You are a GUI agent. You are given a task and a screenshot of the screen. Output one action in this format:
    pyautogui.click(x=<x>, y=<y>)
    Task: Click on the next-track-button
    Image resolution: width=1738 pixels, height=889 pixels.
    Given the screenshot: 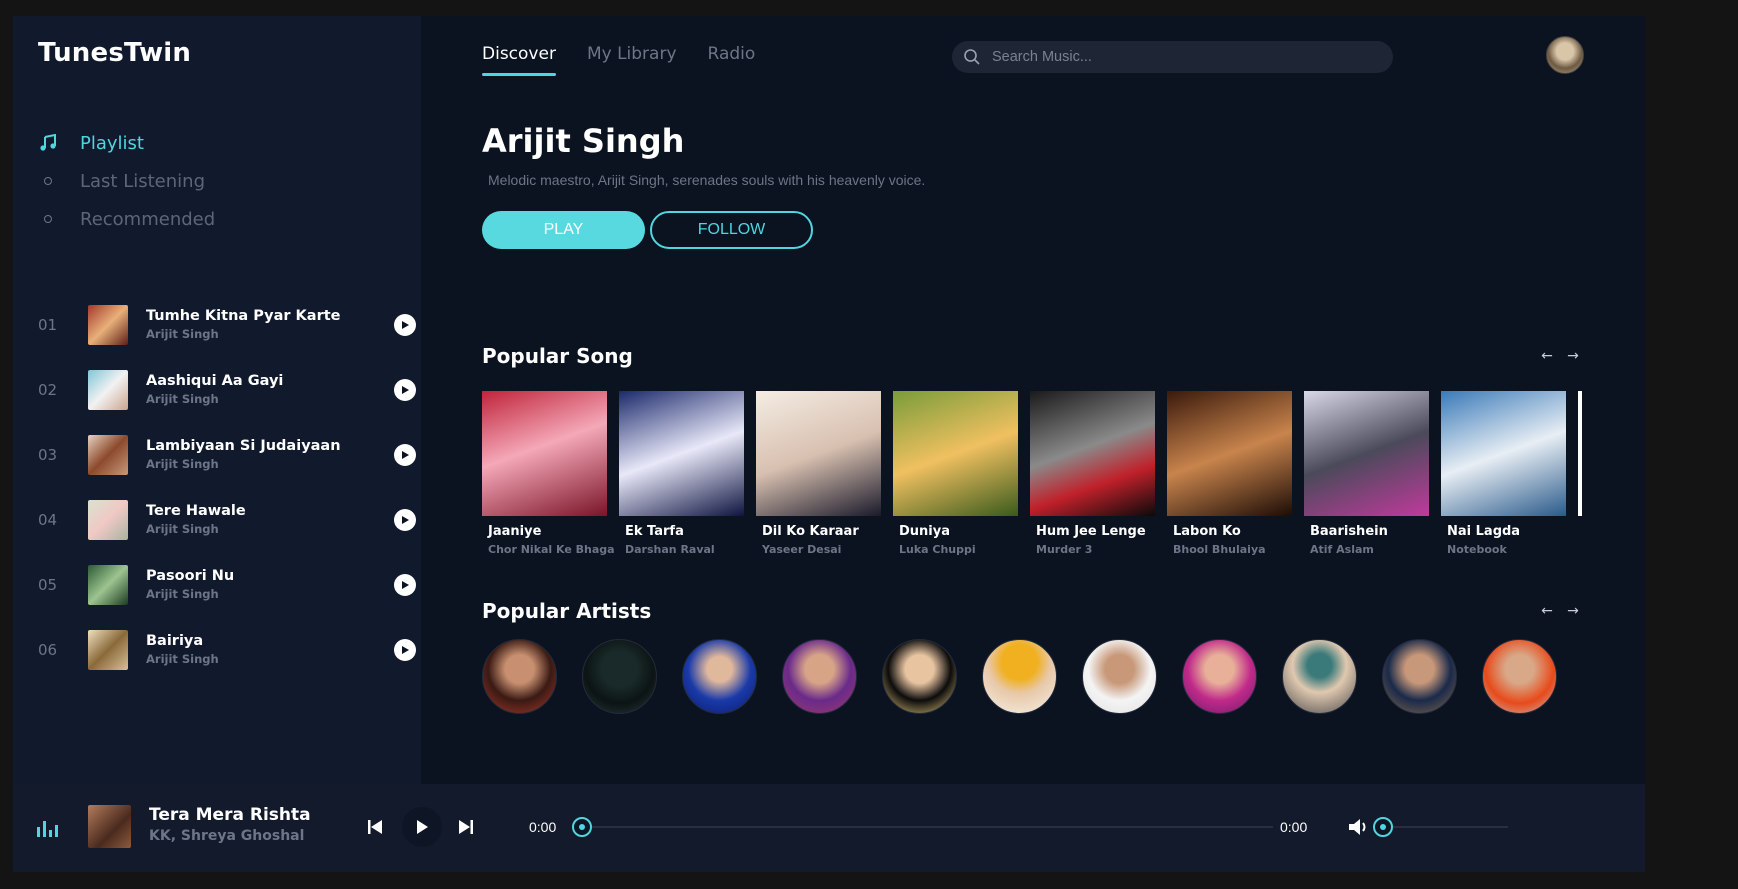 What is the action you would take?
    pyautogui.click(x=466, y=827)
    